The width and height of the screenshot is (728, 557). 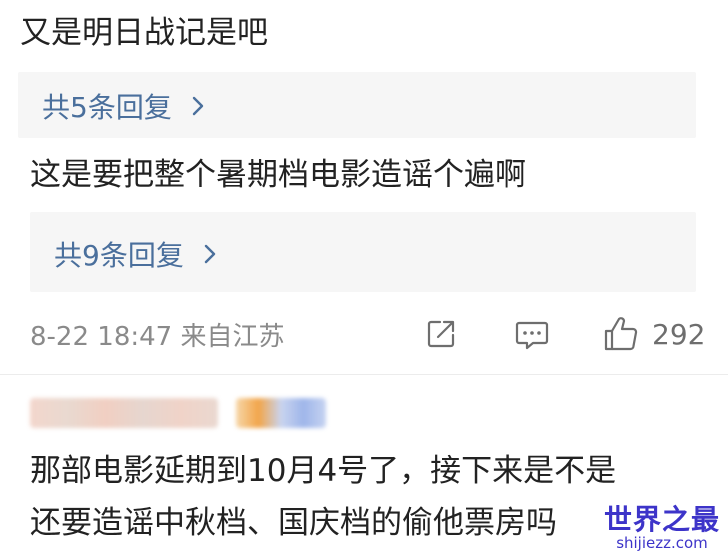 I want to click on view-replies-link-1: 共5条回复, so click(x=124, y=106).